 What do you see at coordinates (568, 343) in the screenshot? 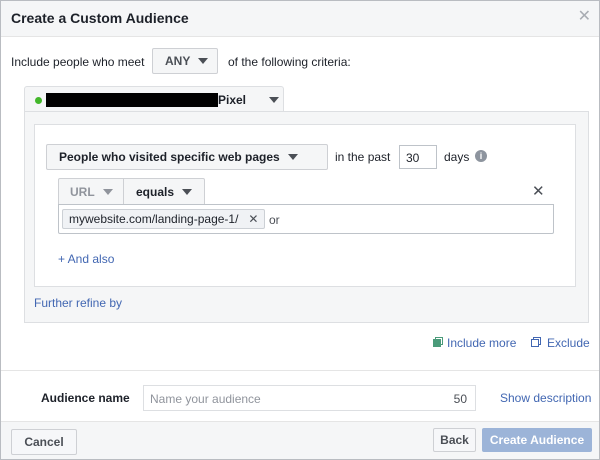
I see `exclude-link: Exclude` at bounding box center [568, 343].